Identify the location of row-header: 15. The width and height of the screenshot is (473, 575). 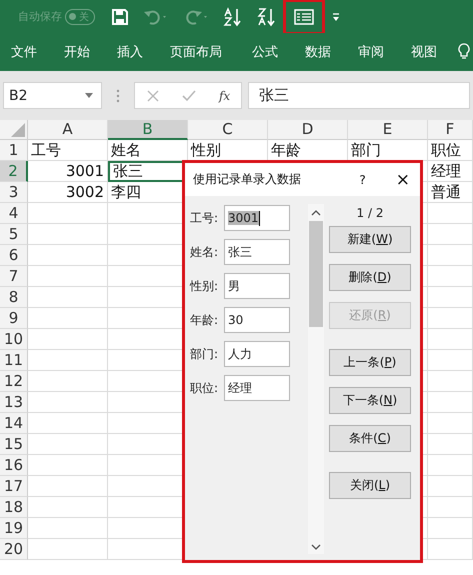
(14, 444).